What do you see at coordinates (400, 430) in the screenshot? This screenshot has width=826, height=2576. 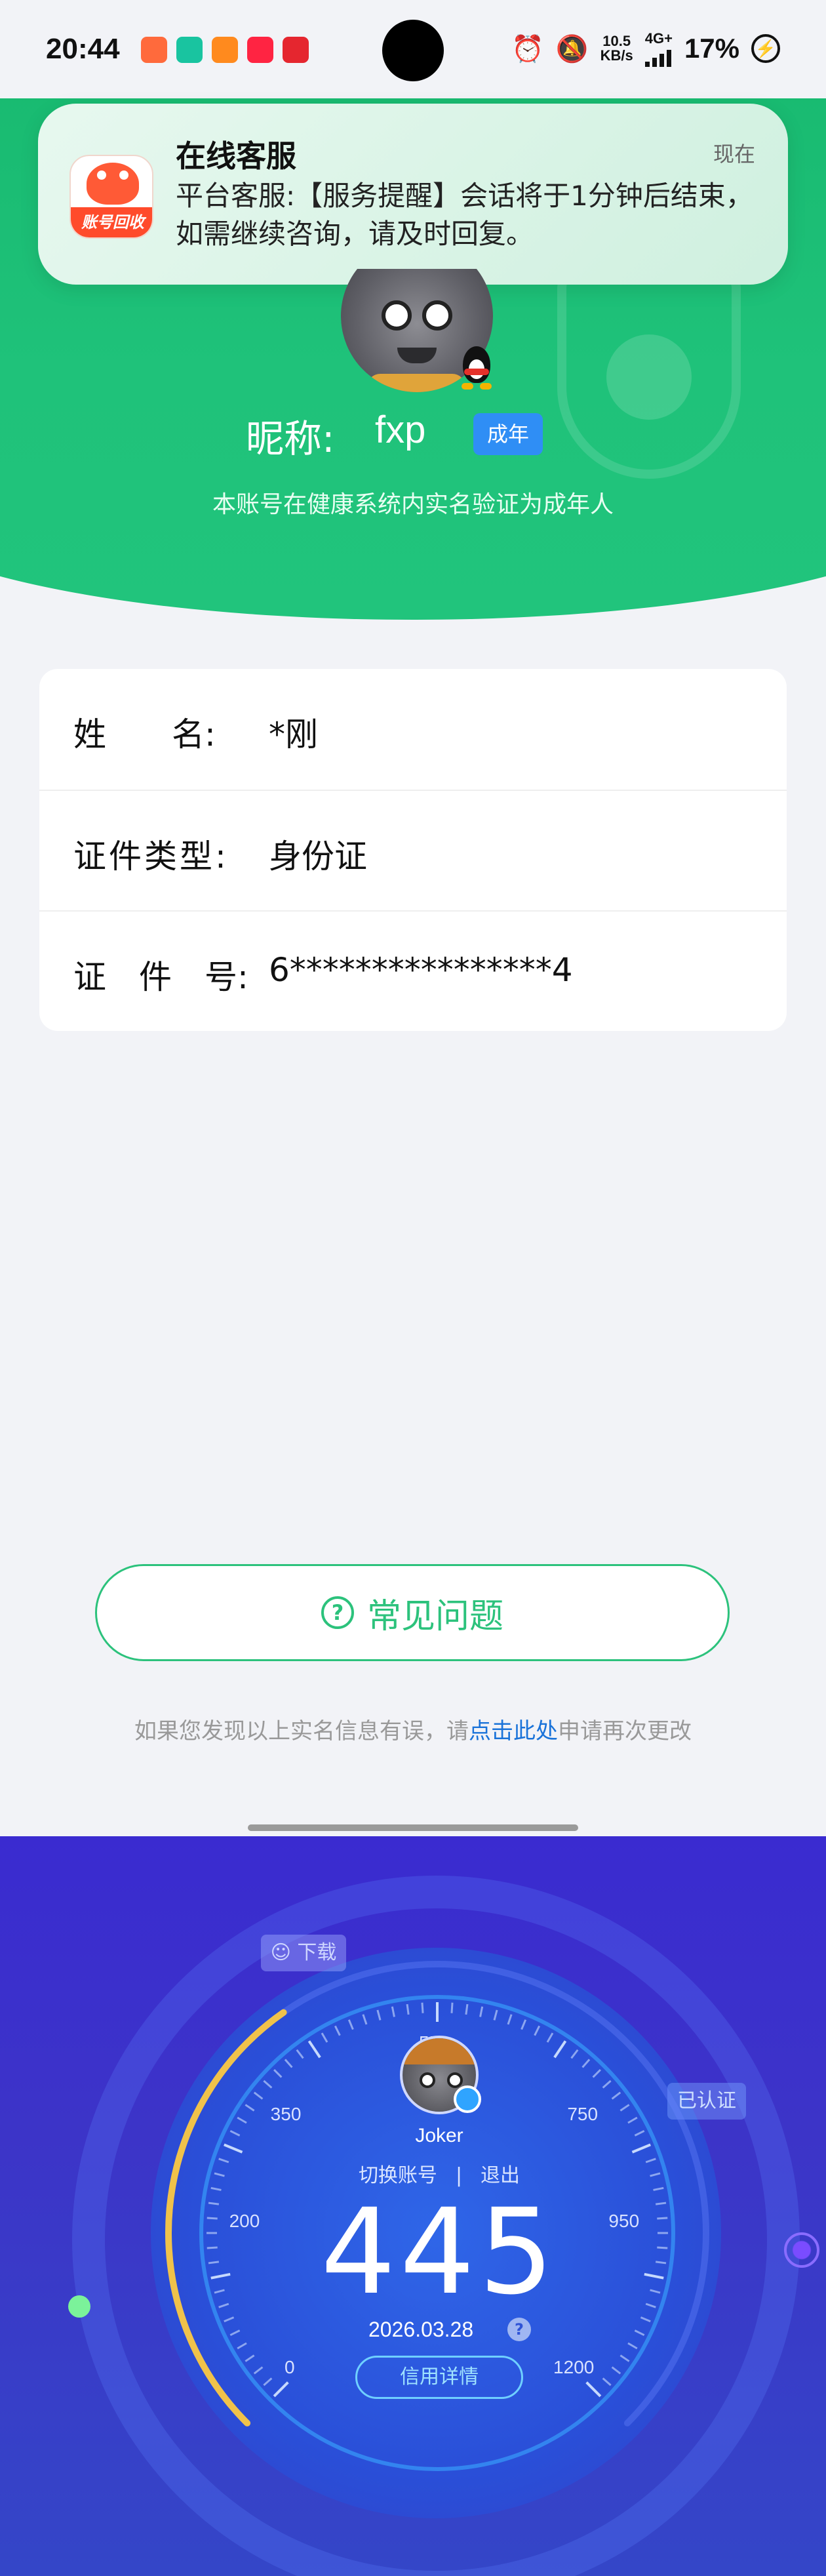 I see `nickname-value: fxp` at bounding box center [400, 430].